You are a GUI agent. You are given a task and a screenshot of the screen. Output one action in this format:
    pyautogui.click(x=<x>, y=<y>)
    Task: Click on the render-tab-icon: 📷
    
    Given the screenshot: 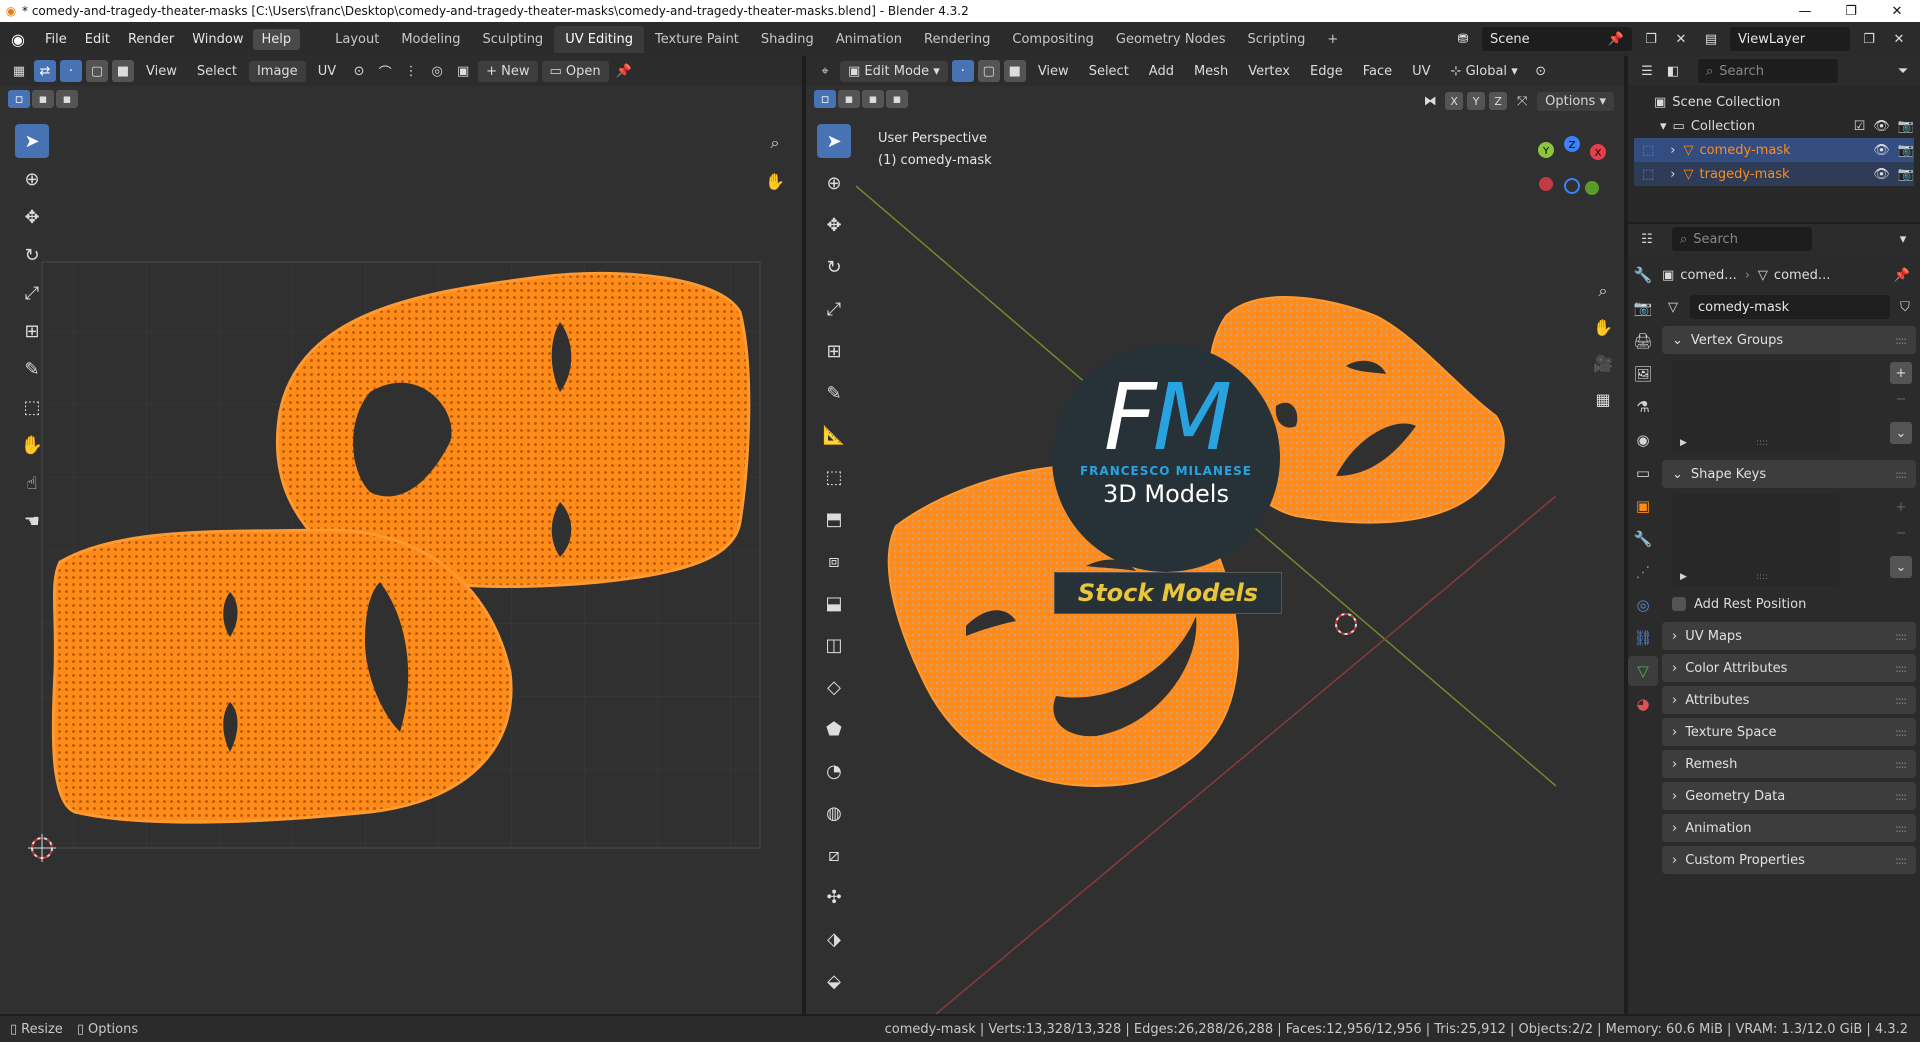 What is the action you would take?
    pyautogui.click(x=1643, y=308)
    